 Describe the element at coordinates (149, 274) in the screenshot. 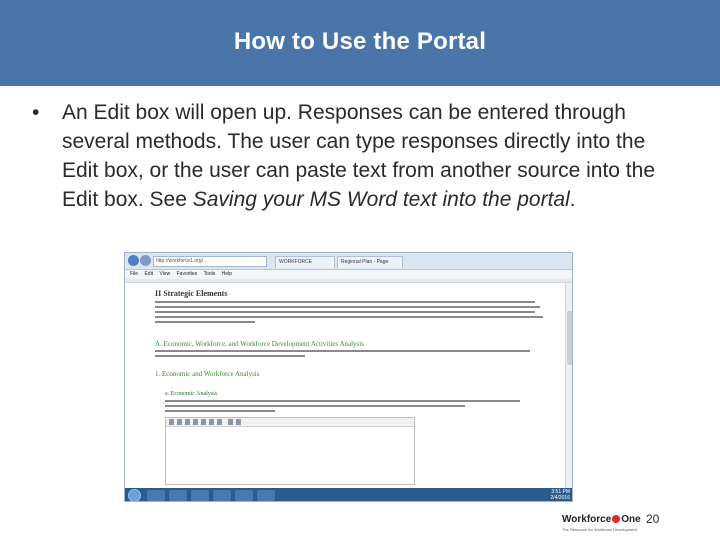

I see `menu-edit: Edit` at that location.